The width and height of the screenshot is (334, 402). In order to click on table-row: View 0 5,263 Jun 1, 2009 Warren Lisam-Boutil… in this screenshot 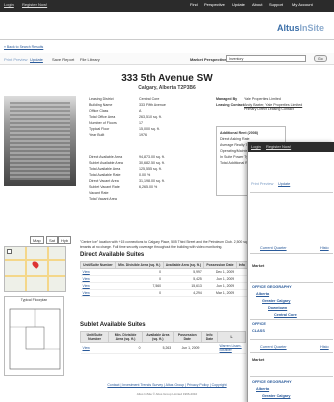, I will do `click(163, 348)`.